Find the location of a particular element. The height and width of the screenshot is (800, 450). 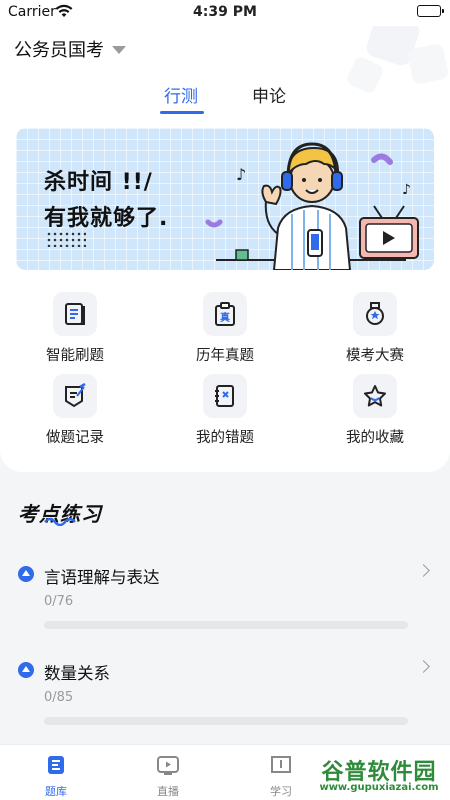

status-bar: Carrier 4:39 PM is located at coordinates (225, 13).